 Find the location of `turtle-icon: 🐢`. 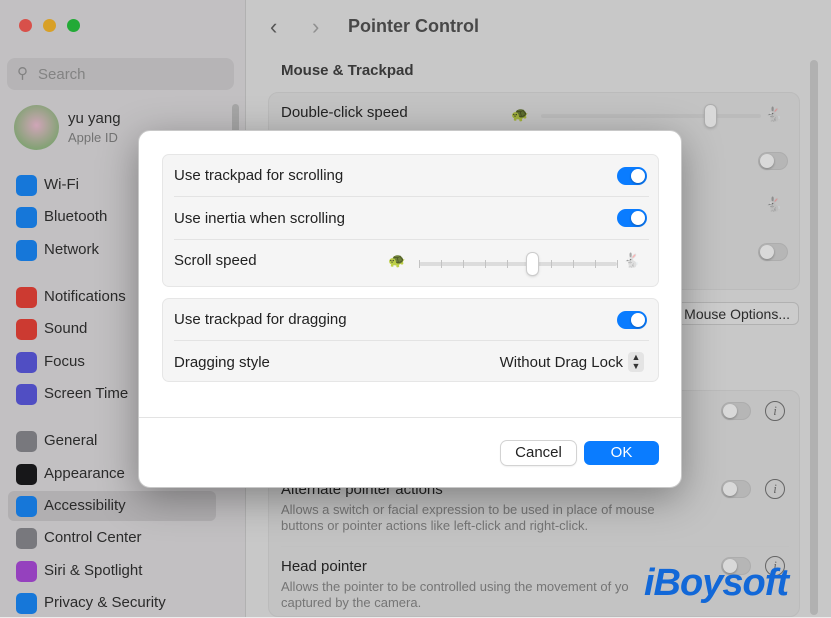

turtle-icon: 🐢 is located at coordinates (397, 260).